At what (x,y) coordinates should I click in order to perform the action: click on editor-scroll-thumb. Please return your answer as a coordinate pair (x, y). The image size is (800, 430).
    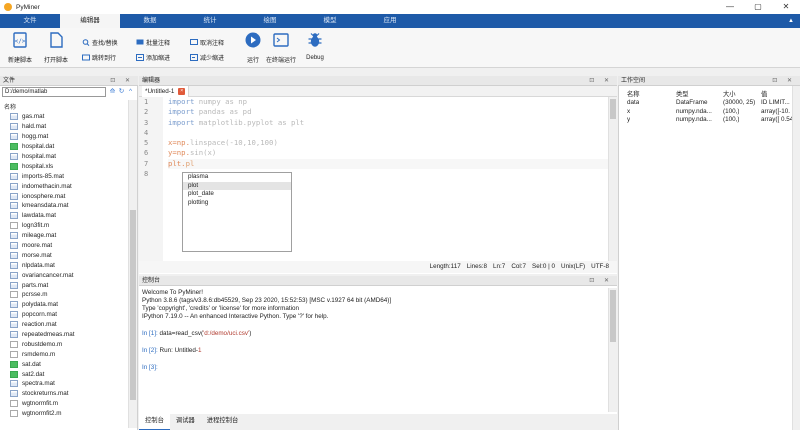
    Looking at the image, I should click on (613, 109).